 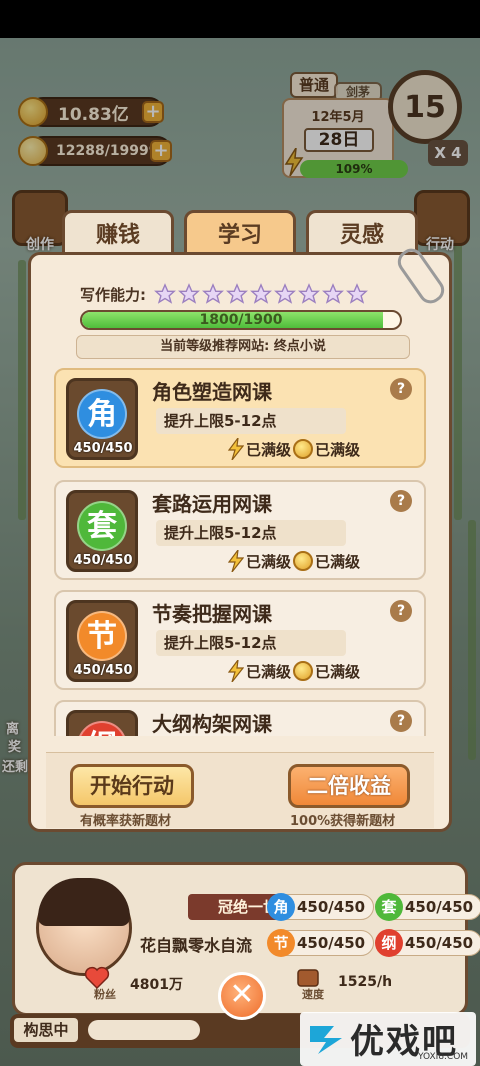 What do you see at coordinates (126, 821) in the screenshot?
I see `start-action-subtext: 有概率获新题材` at bounding box center [126, 821].